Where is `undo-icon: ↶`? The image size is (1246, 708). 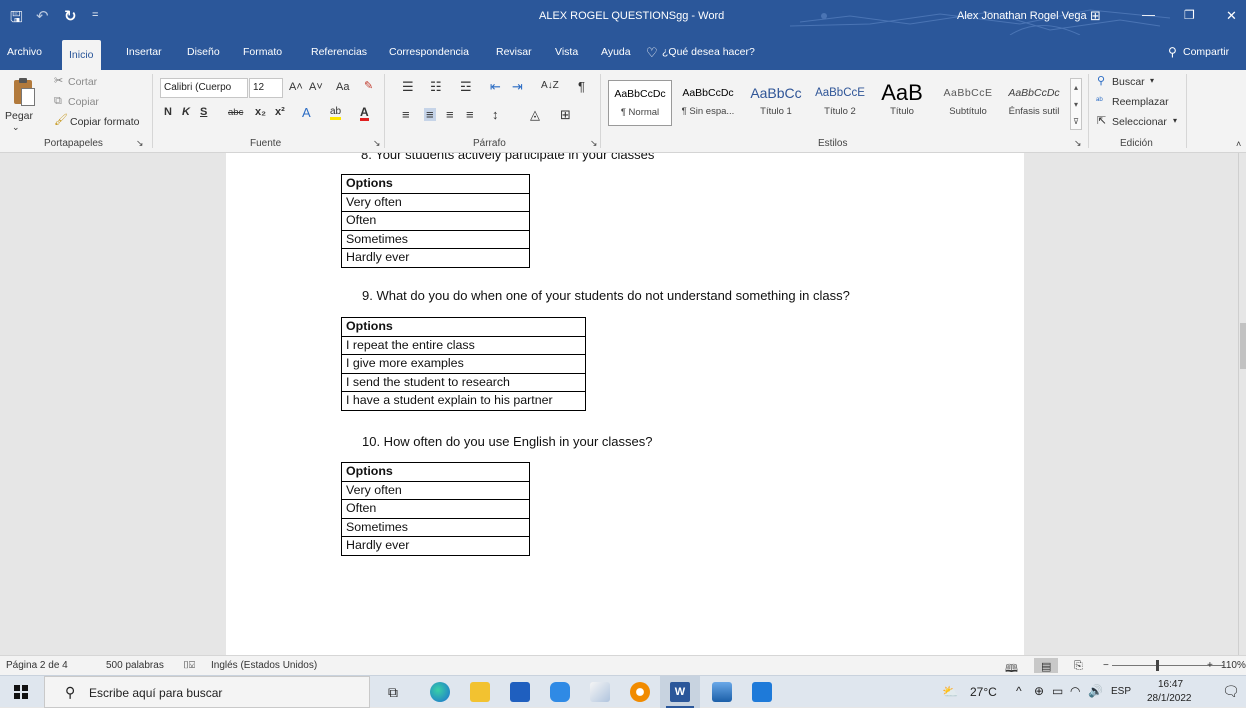 undo-icon: ↶ is located at coordinates (42, 16).